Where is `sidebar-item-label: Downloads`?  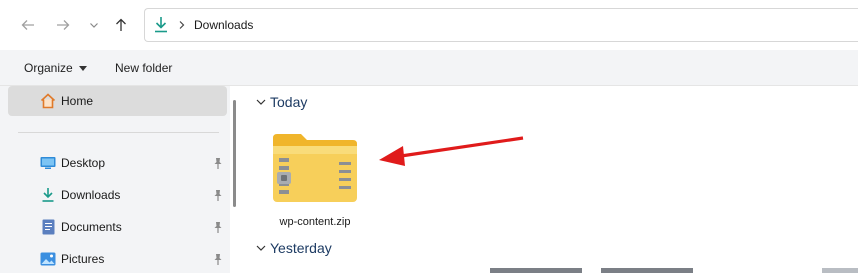
sidebar-item-label: Downloads is located at coordinates (91, 195).